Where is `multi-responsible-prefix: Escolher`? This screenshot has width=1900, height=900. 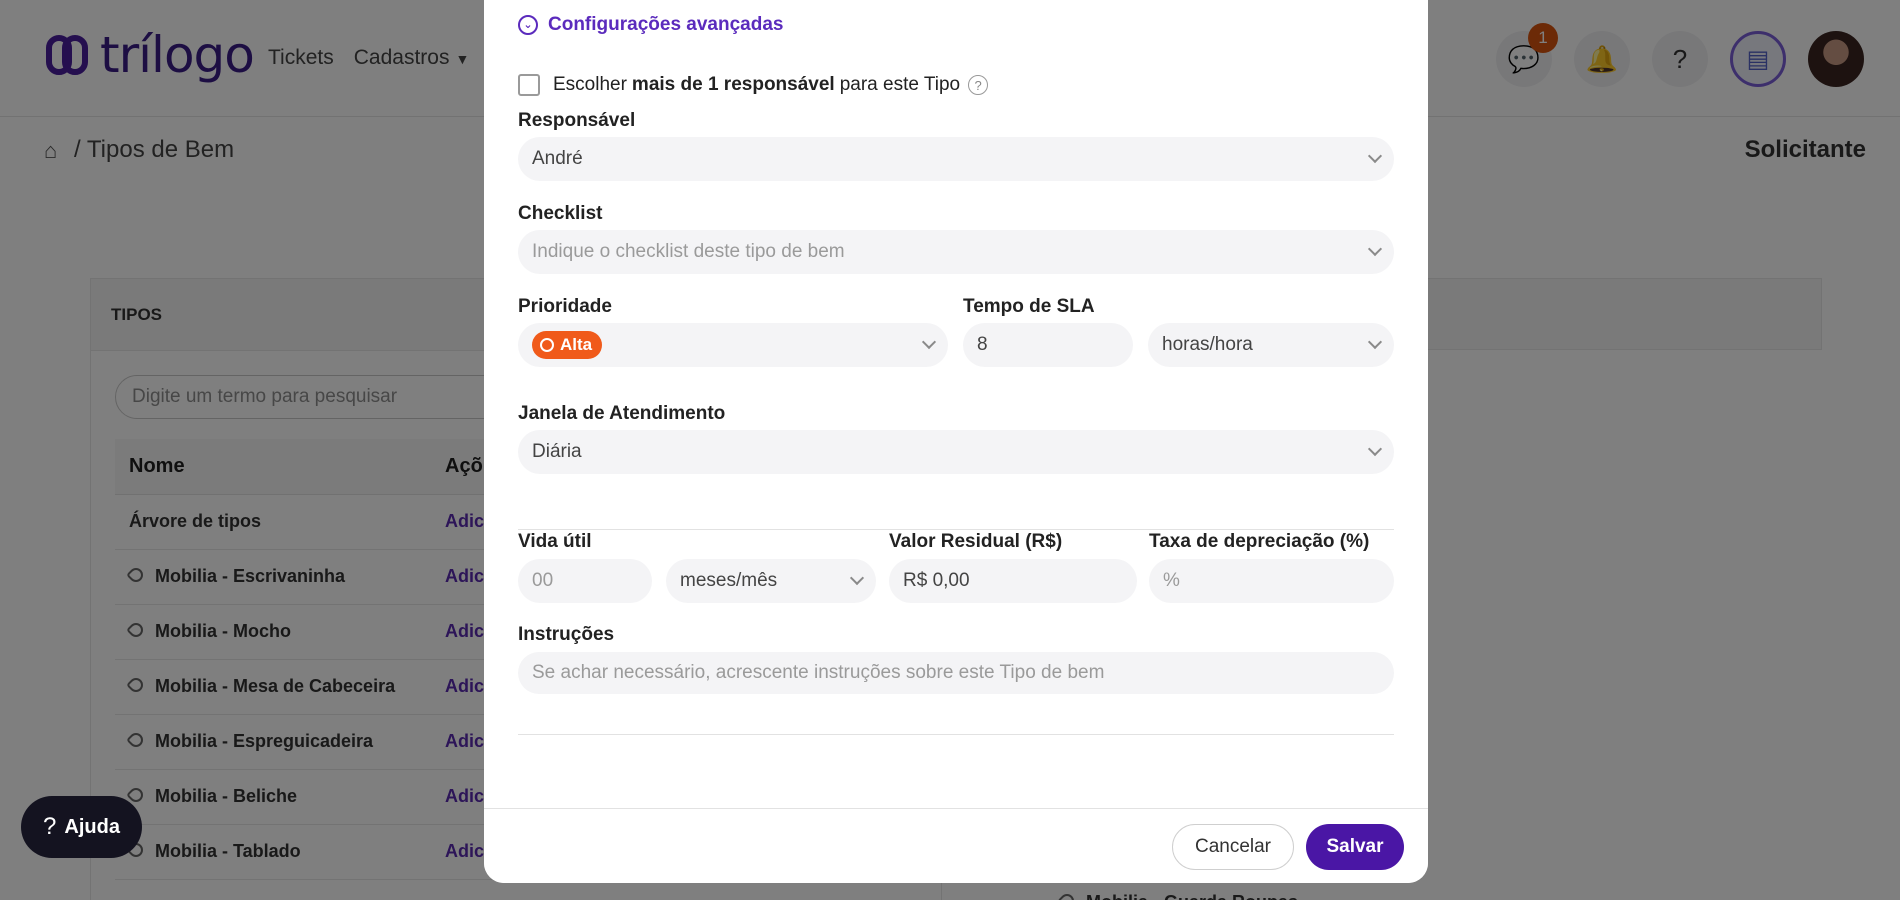 multi-responsible-prefix: Escolher is located at coordinates (590, 84).